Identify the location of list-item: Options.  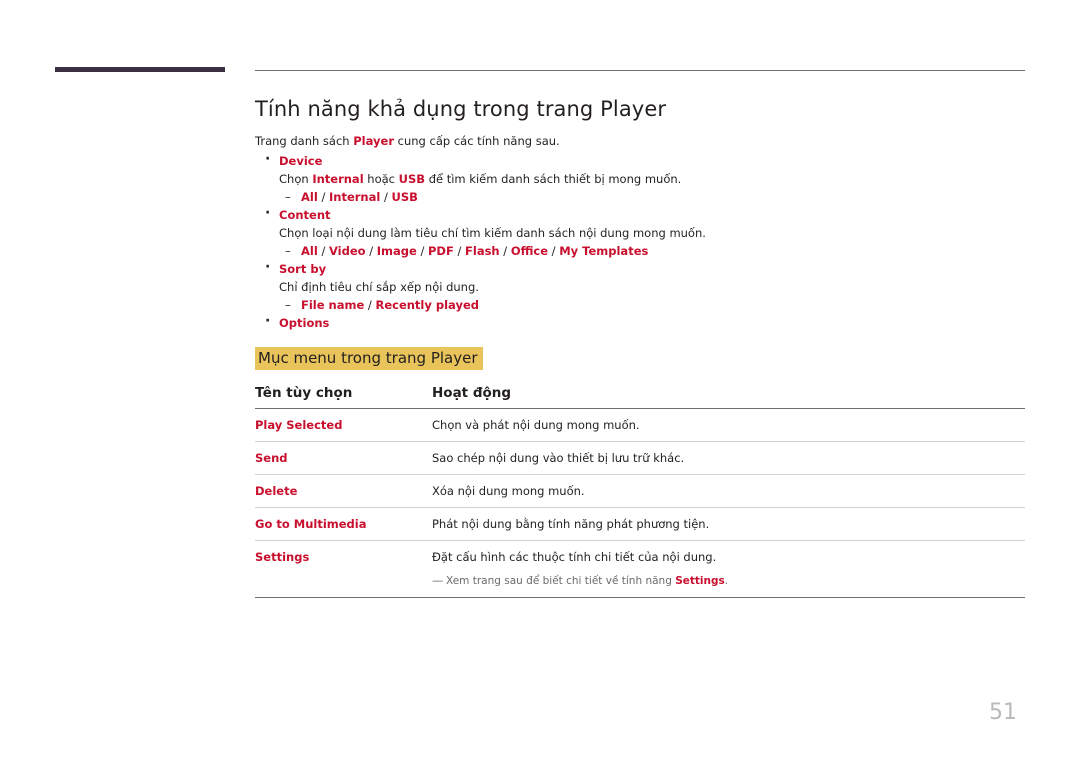
(640, 322).